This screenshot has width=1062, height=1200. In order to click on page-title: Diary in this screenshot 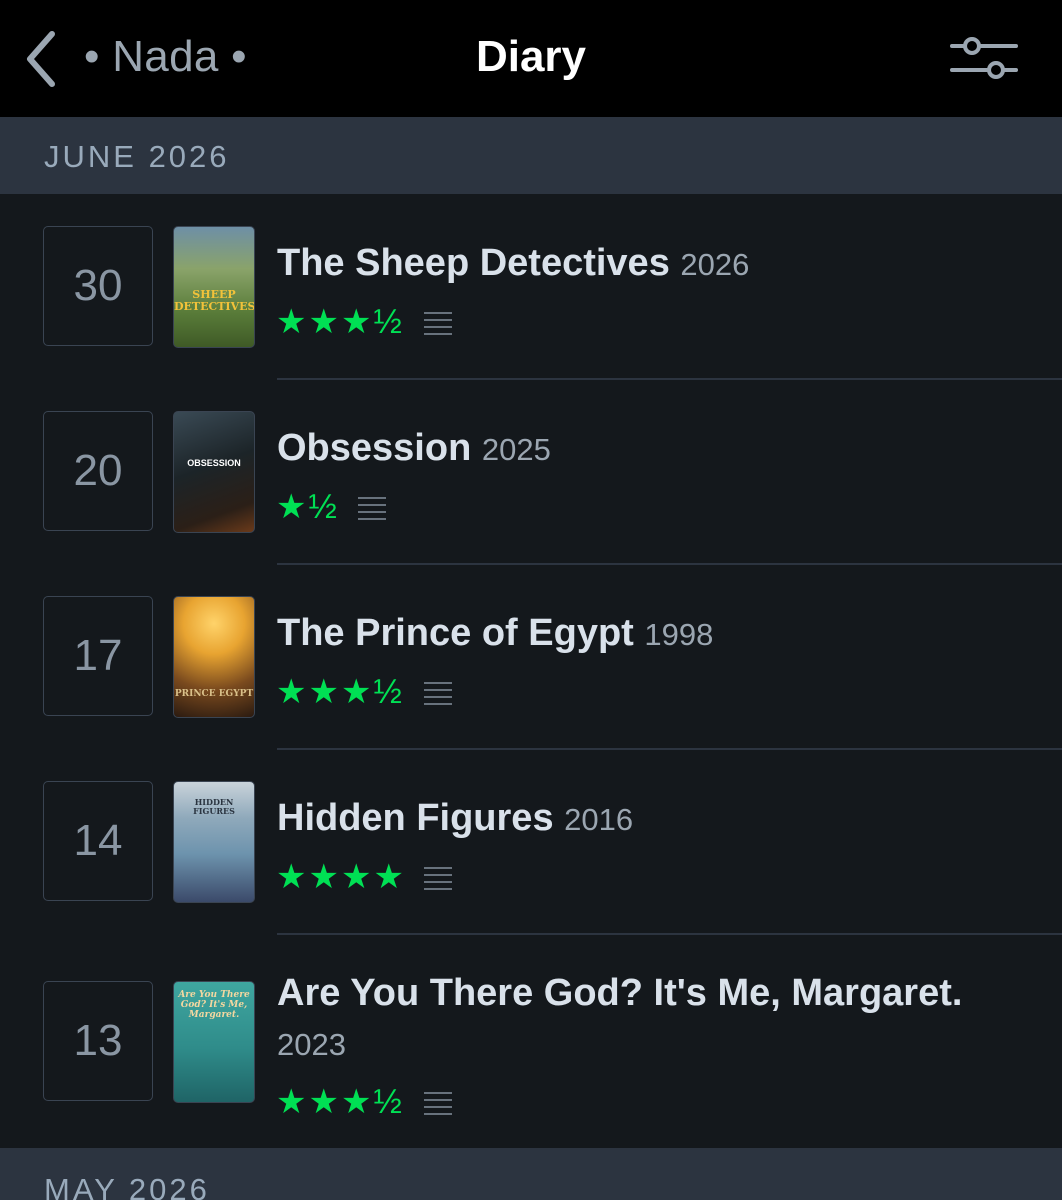, I will do `click(531, 56)`.